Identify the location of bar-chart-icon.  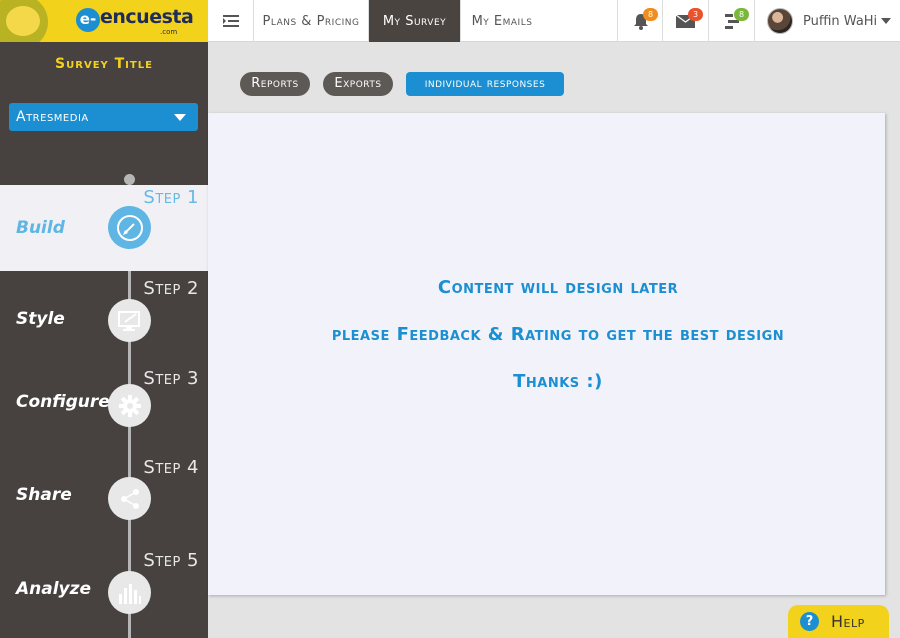
(129, 593).